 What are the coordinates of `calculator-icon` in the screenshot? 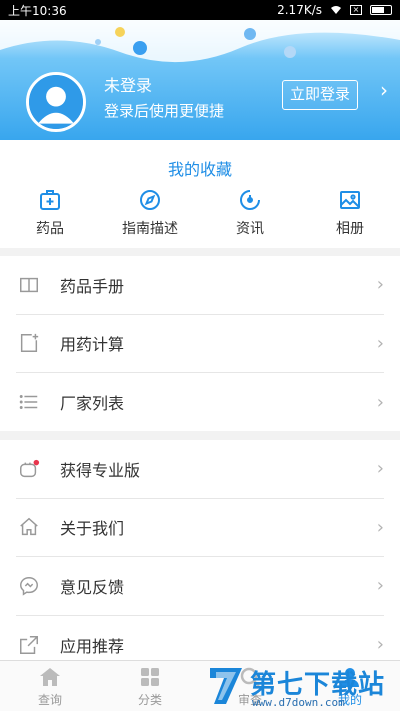 It's located at (29, 343).